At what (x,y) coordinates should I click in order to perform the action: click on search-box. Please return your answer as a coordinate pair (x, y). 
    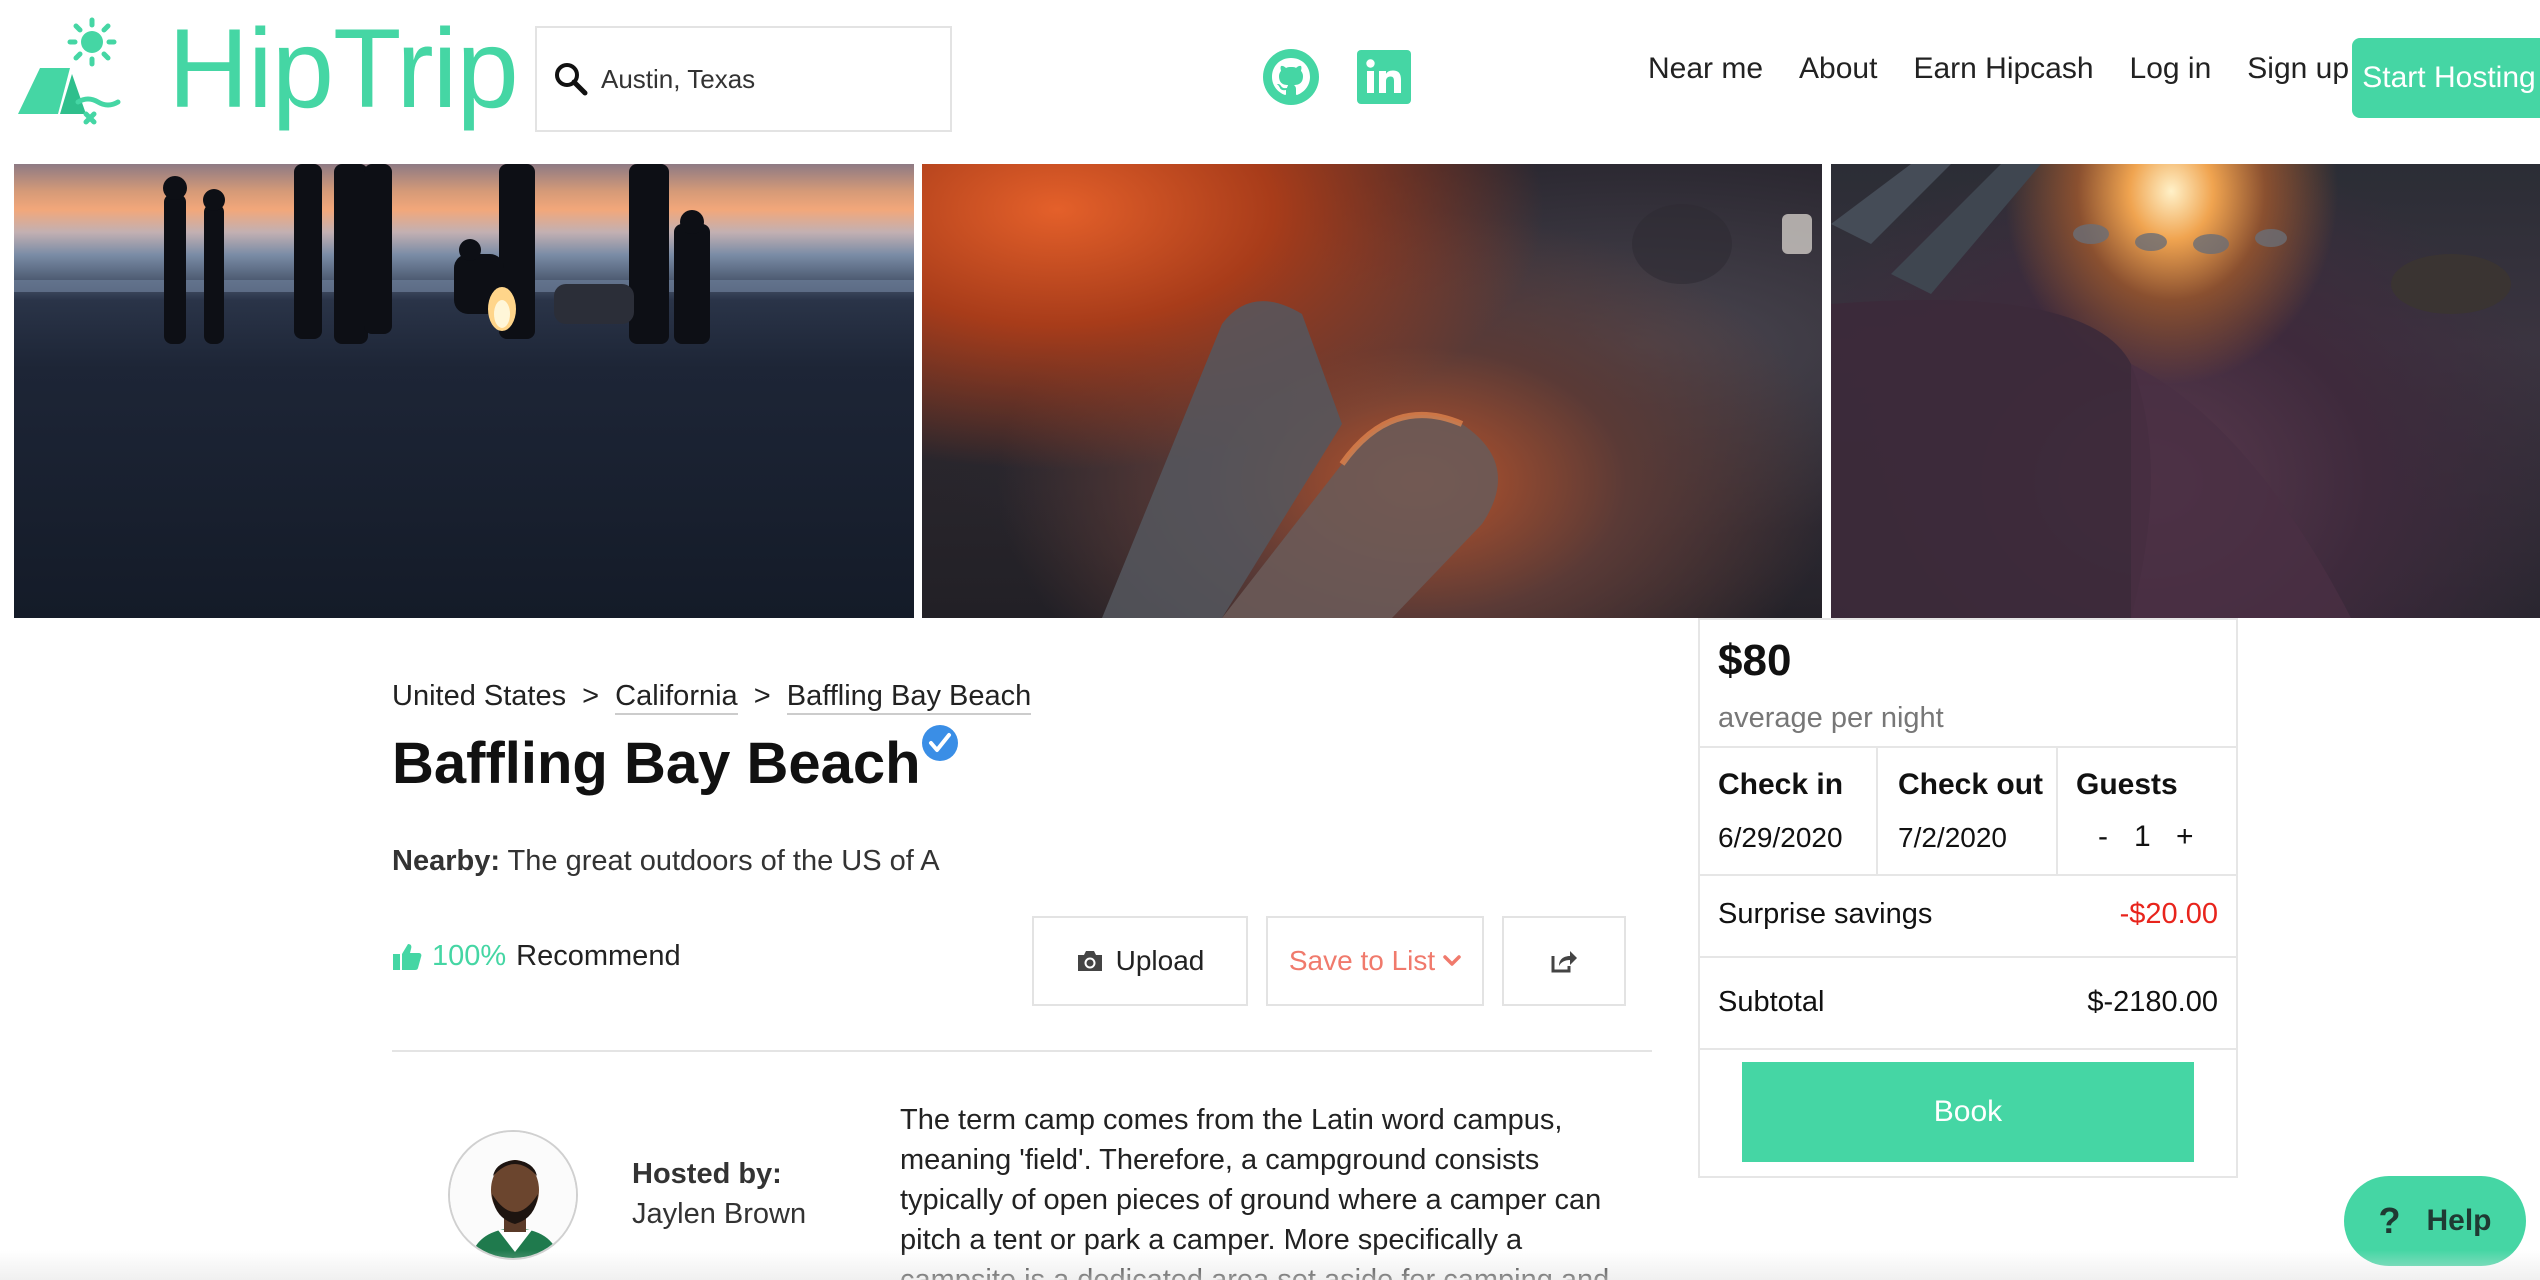
    Looking at the image, I should click on (743, 79).